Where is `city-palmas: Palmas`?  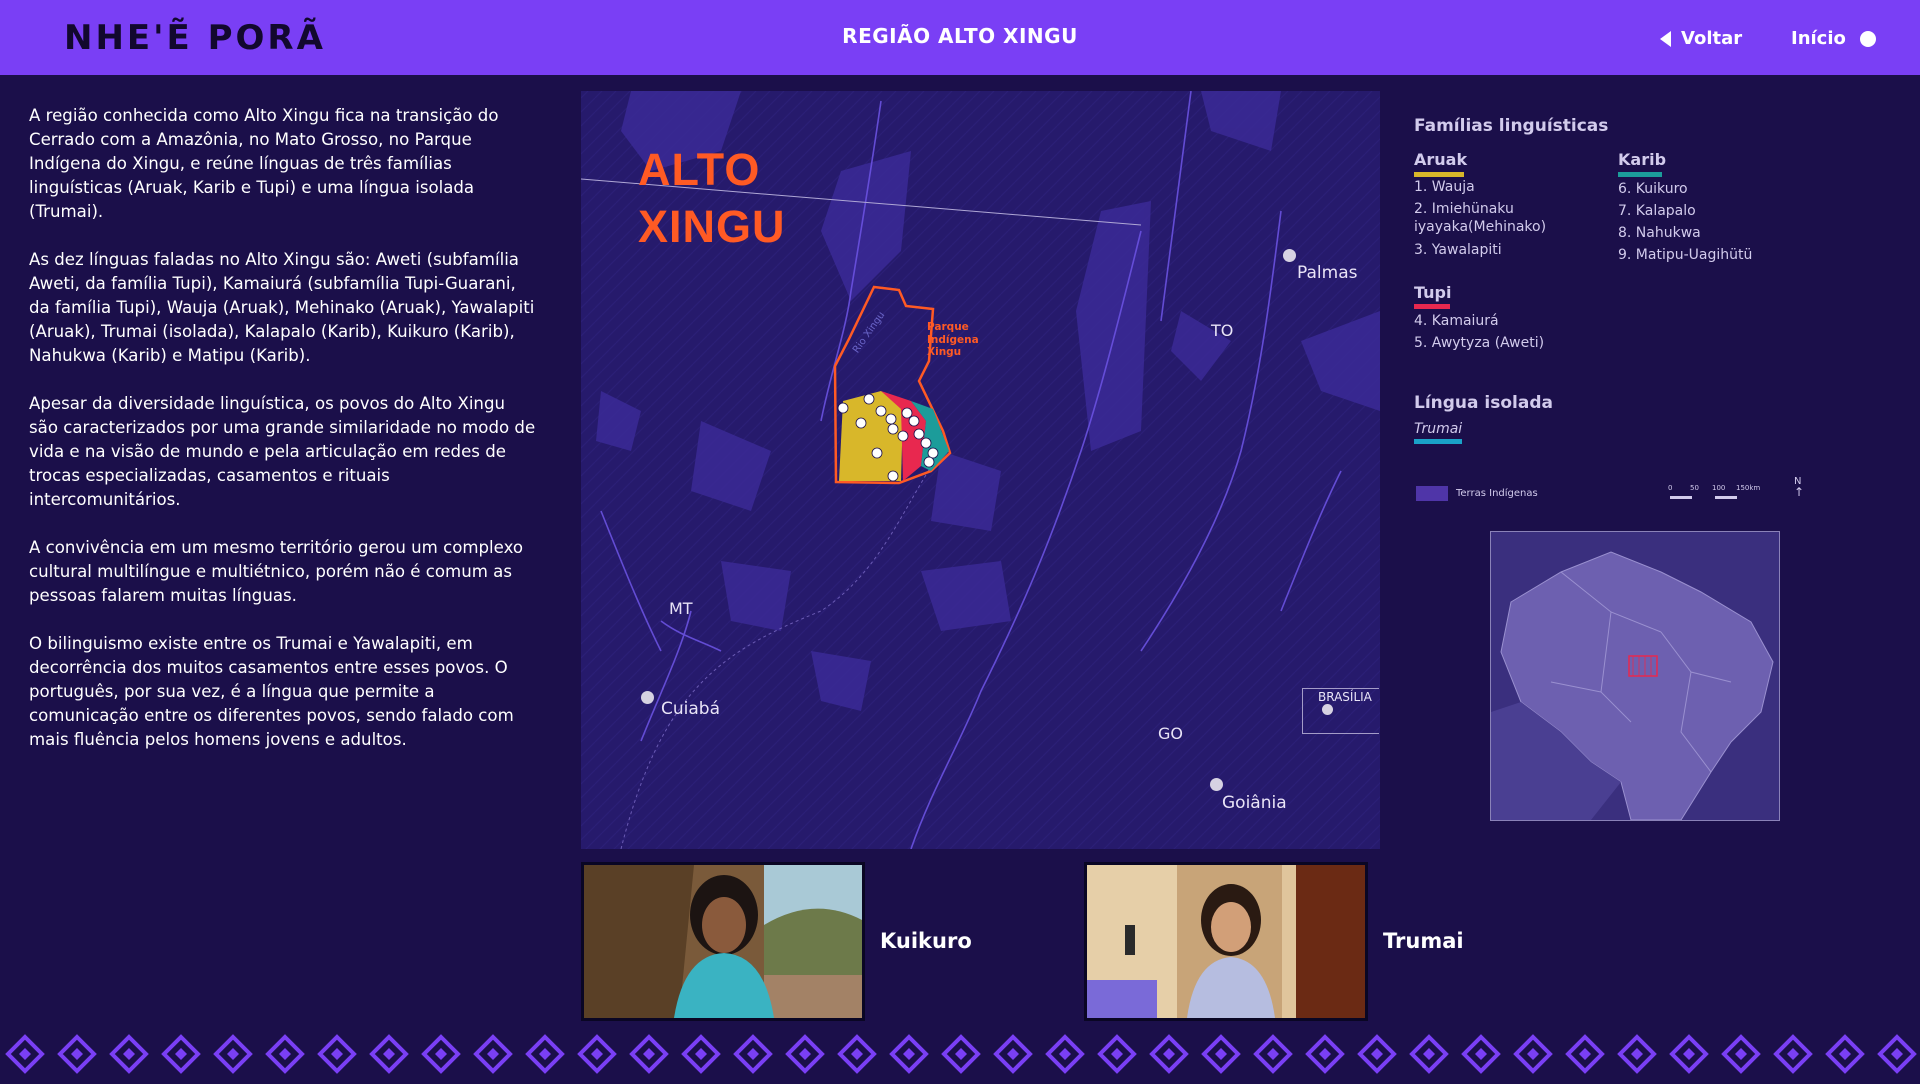 city-palmas: Palmas is located at coordinates (1327, 273).